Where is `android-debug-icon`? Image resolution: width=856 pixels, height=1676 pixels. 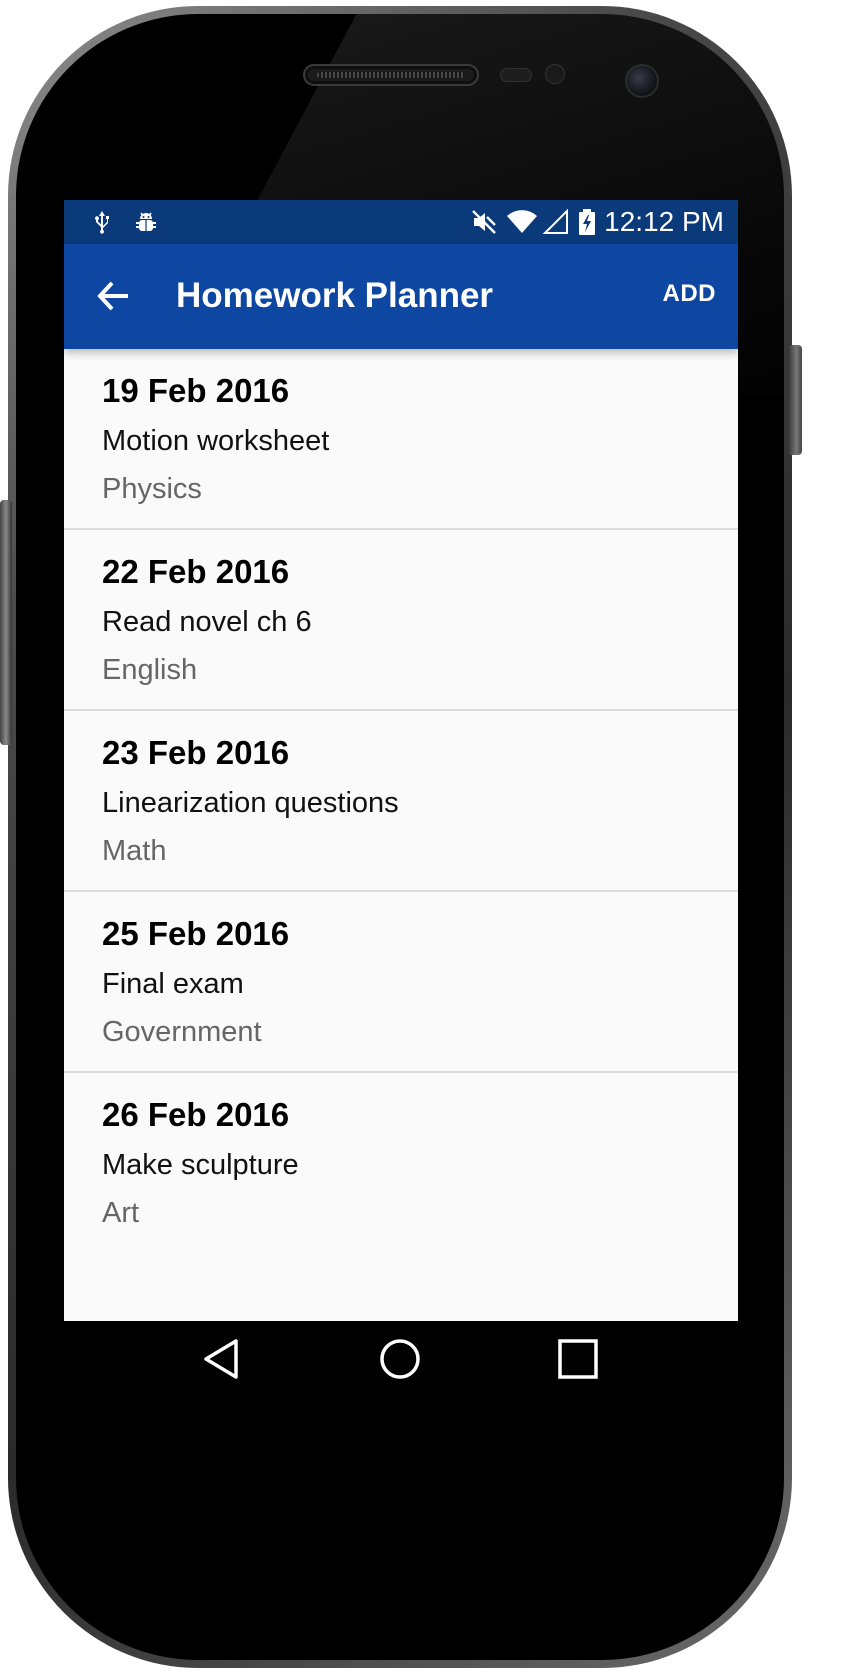 android-debug-icon is located at coordinates (146, 222).